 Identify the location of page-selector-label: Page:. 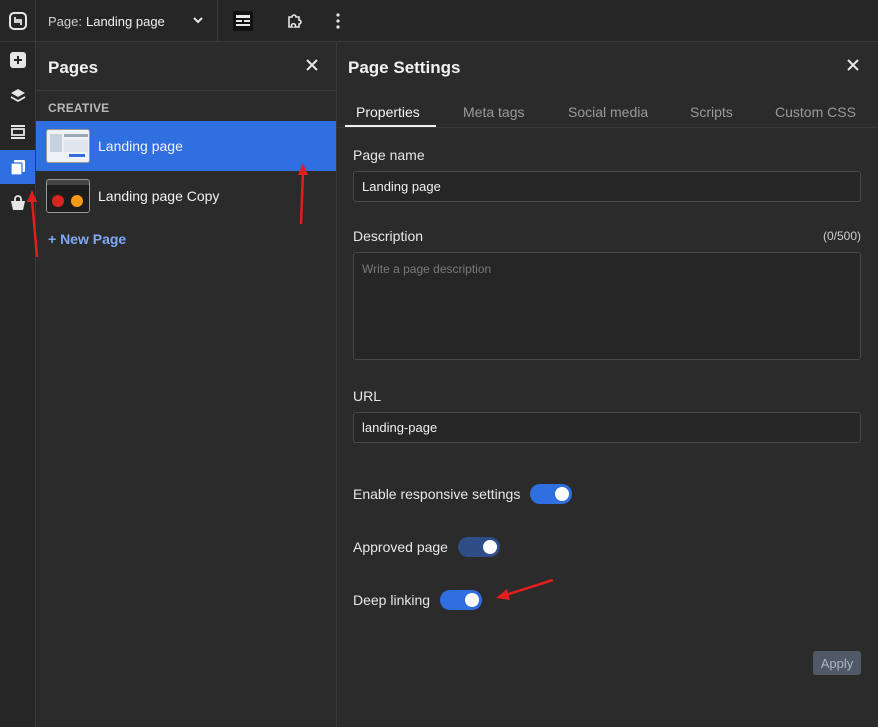
(65, 21).